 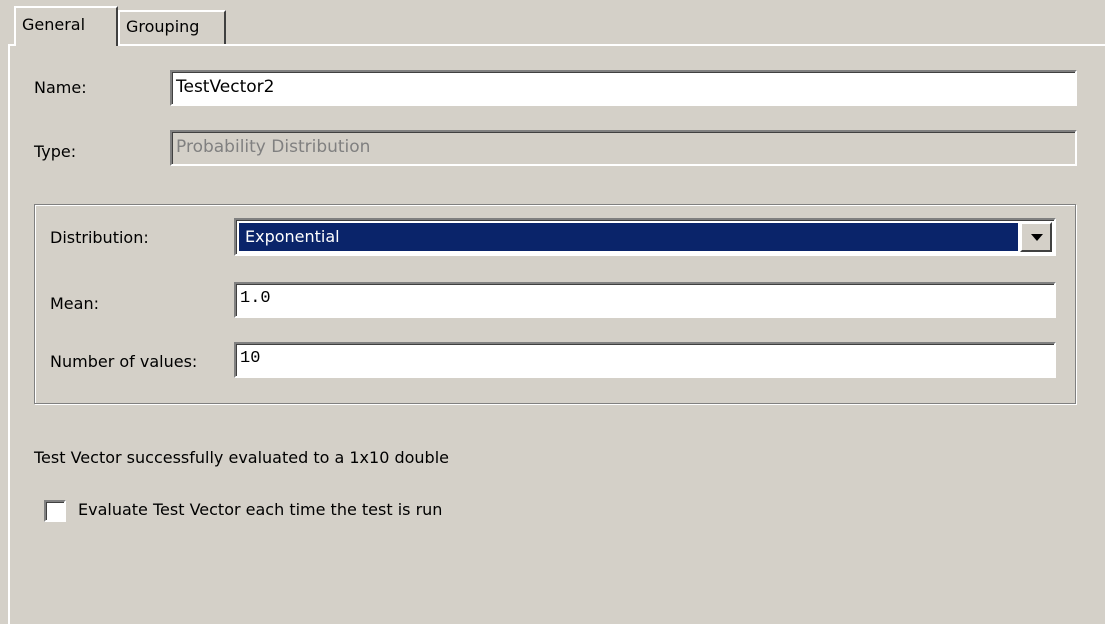 What do you see at coordinates (66, 26) in the screenshot?
I see `tab-general: General` at bounding box center [66, 26].